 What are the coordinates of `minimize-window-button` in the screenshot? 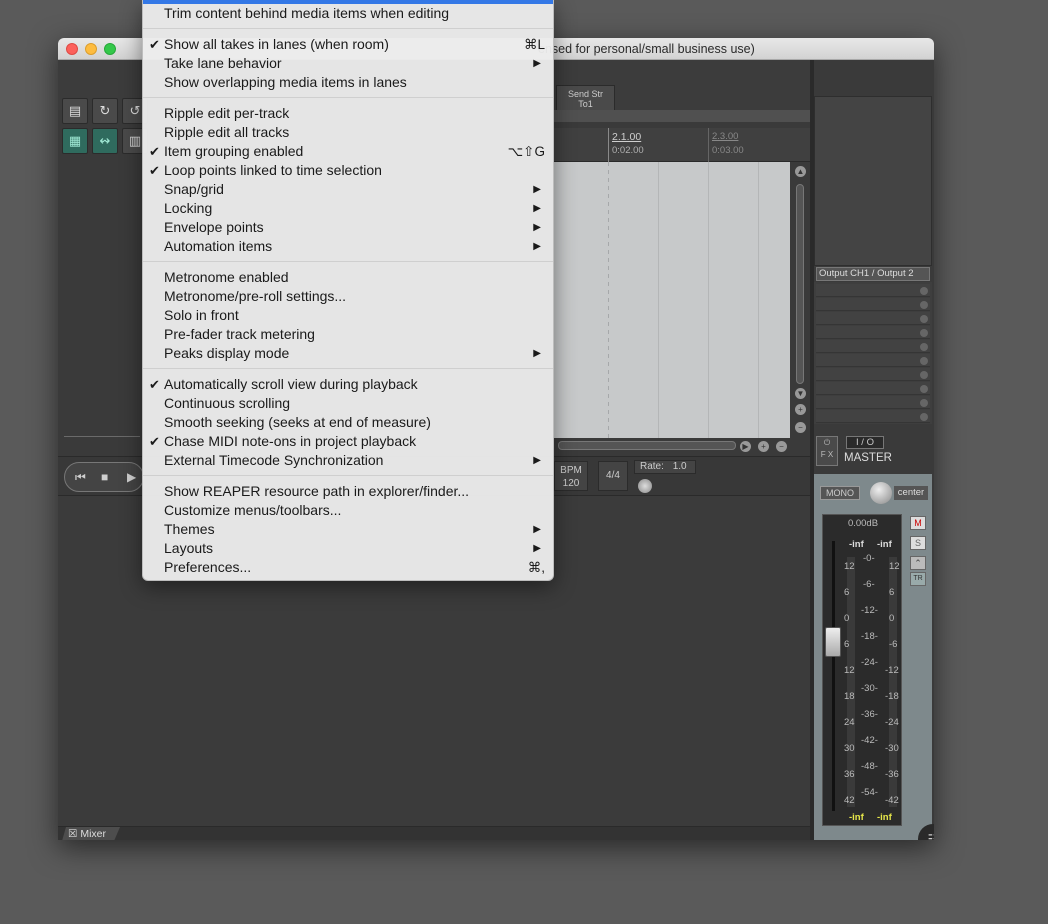 It's located at (91, 49).